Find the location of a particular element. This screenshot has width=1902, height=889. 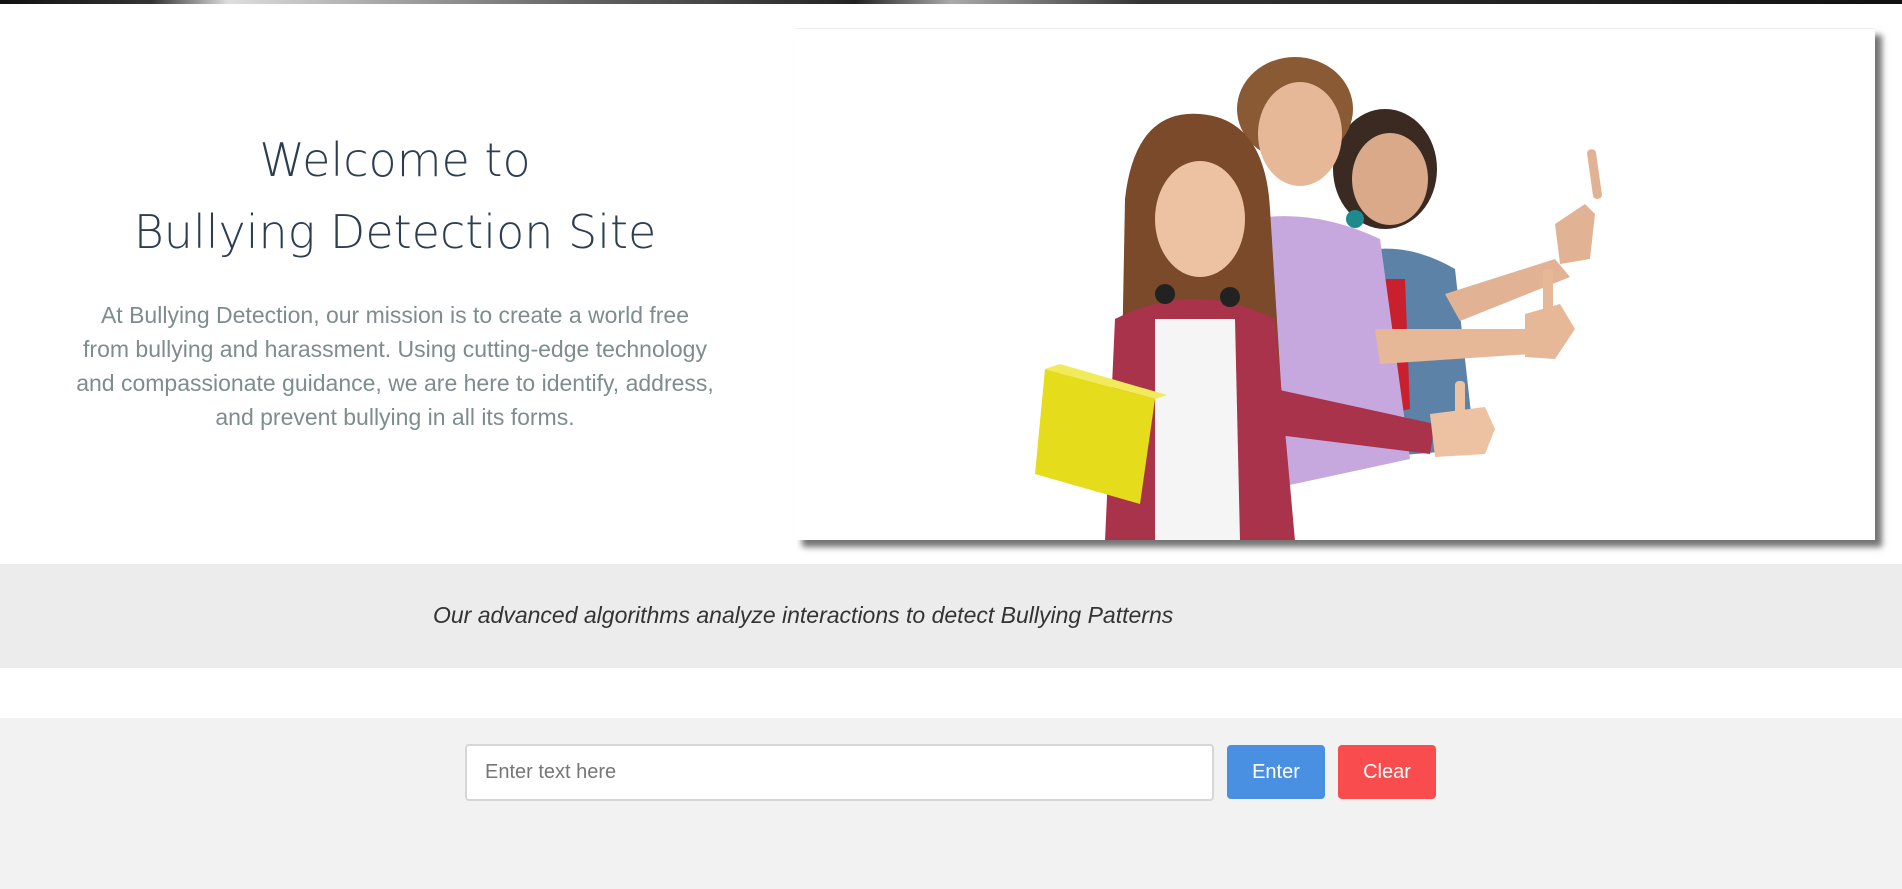

title-line-2: Bullying Detection Site is located at coordinates (395, 232).